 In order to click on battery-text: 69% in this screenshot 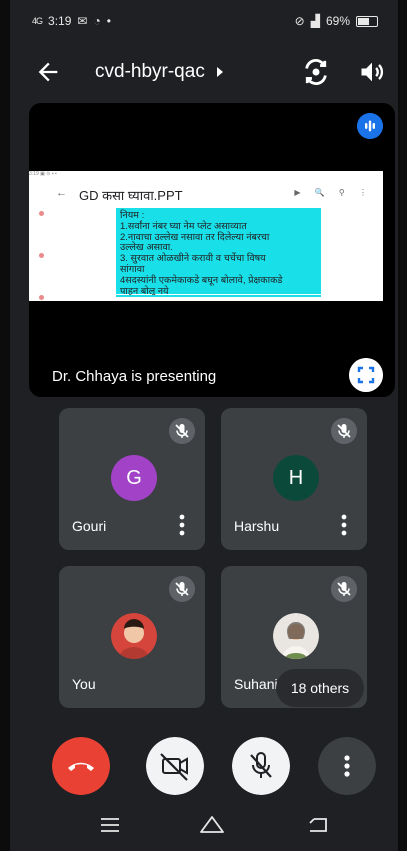, I will do `click(337, 21)`.